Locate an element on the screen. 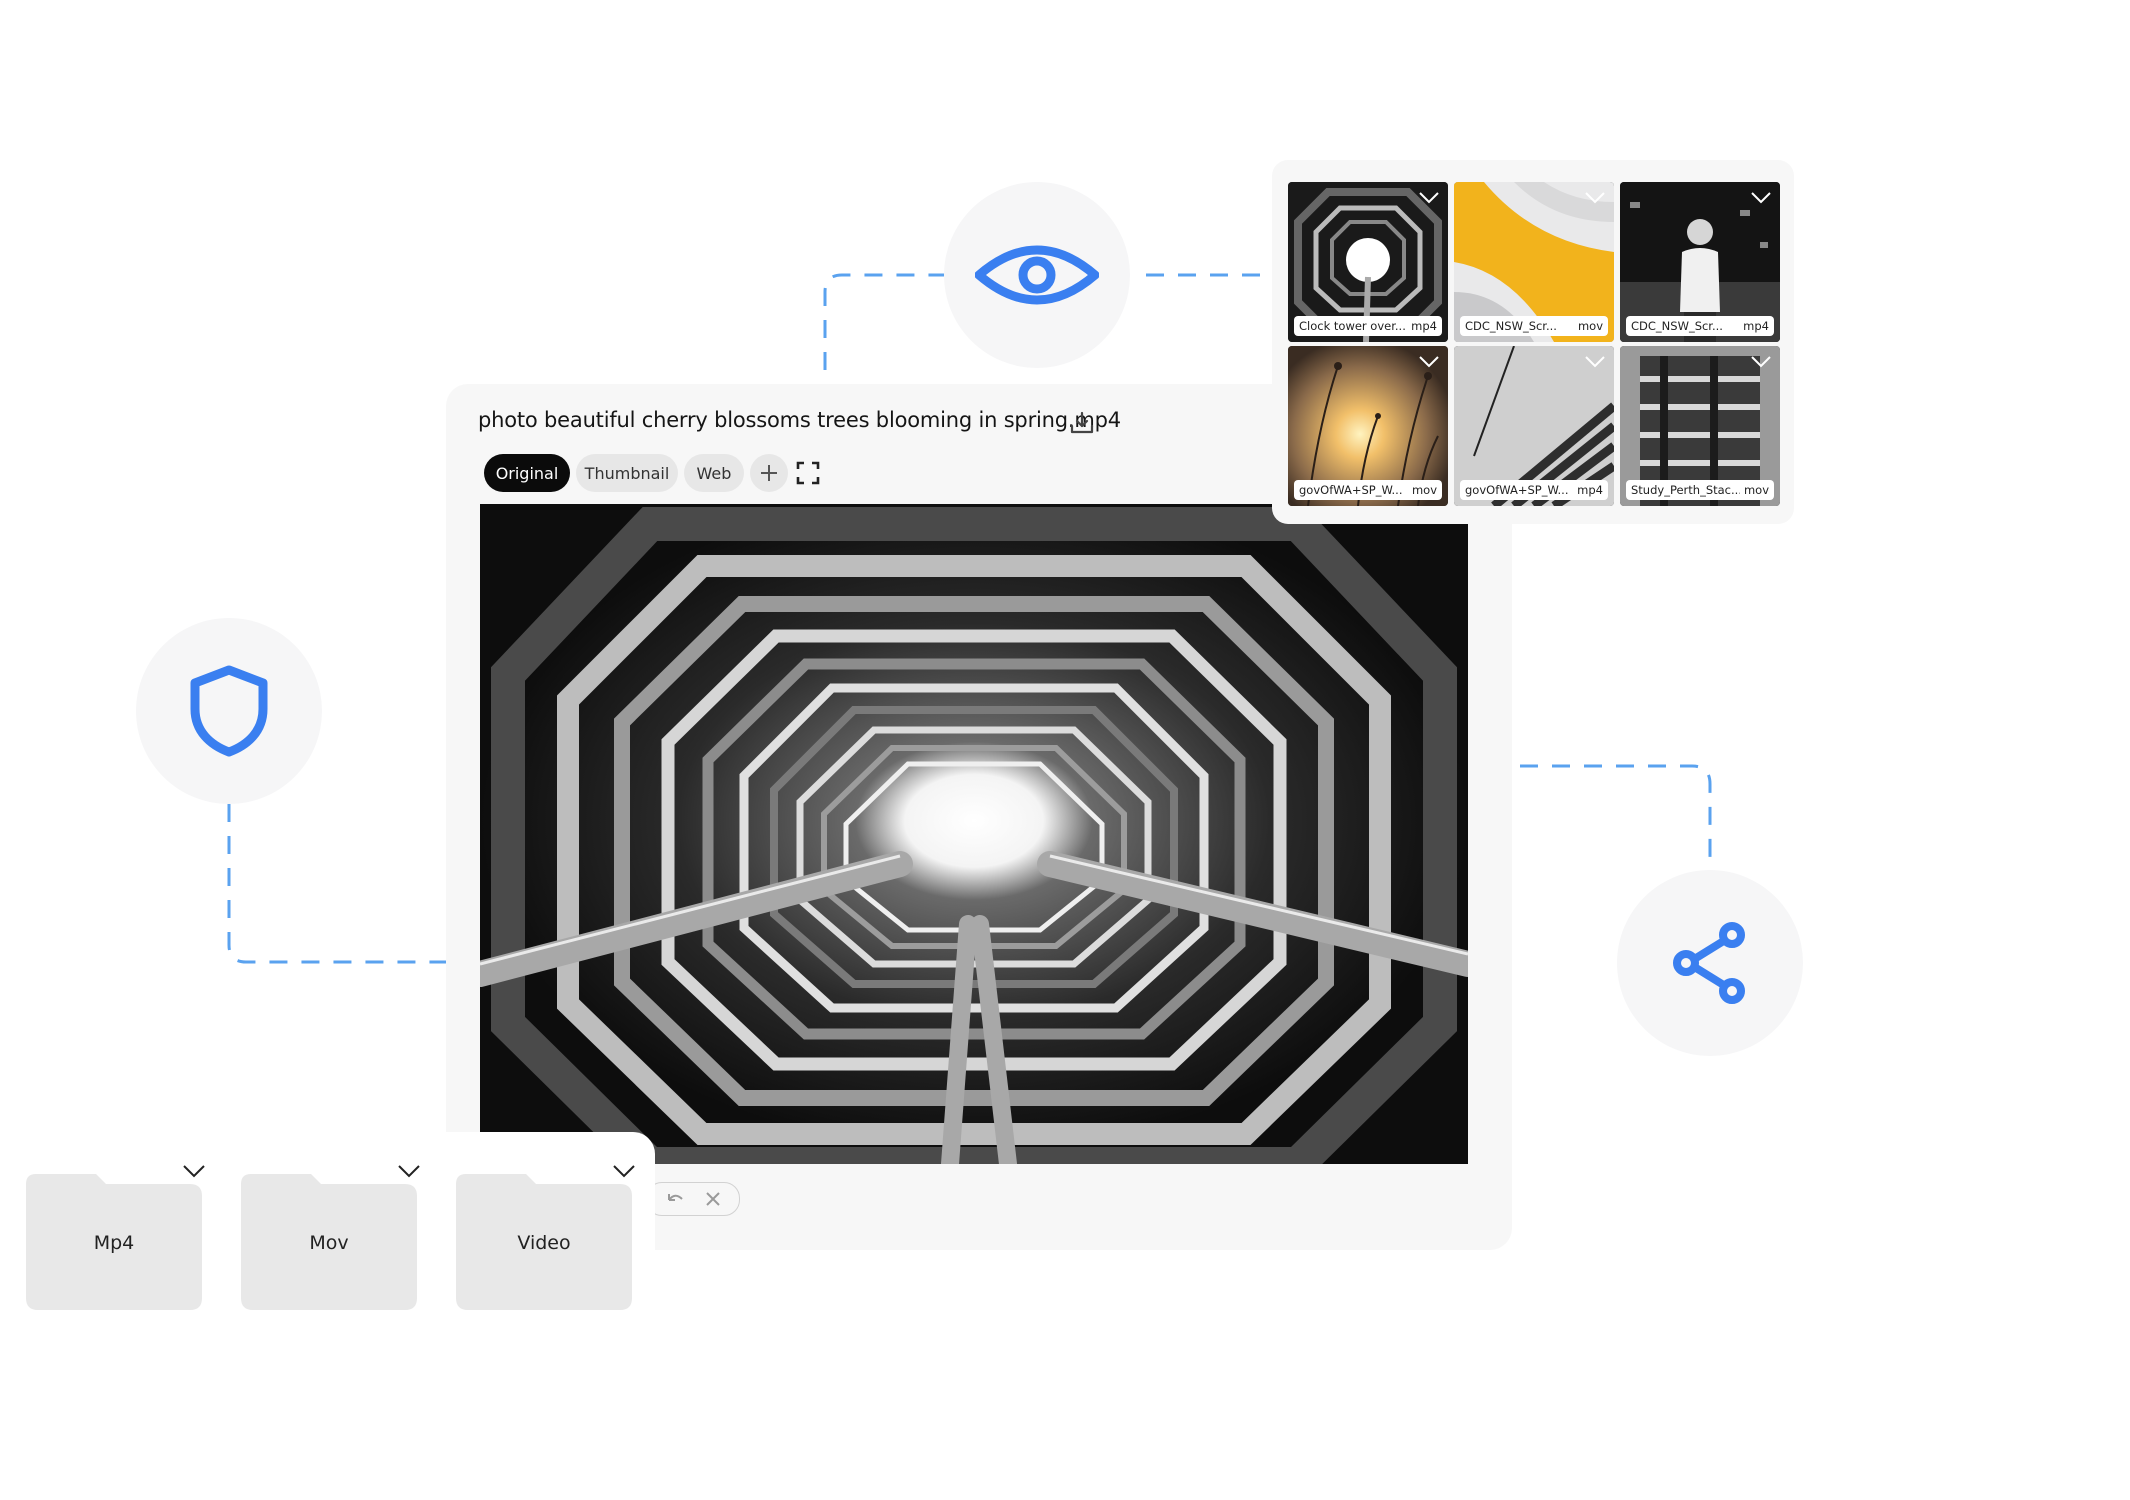 The height and width of the screenshot is (1500, 2130). thumbnail-label: govOfWA+SP_W... mov is located at coordinates (1368, 490).